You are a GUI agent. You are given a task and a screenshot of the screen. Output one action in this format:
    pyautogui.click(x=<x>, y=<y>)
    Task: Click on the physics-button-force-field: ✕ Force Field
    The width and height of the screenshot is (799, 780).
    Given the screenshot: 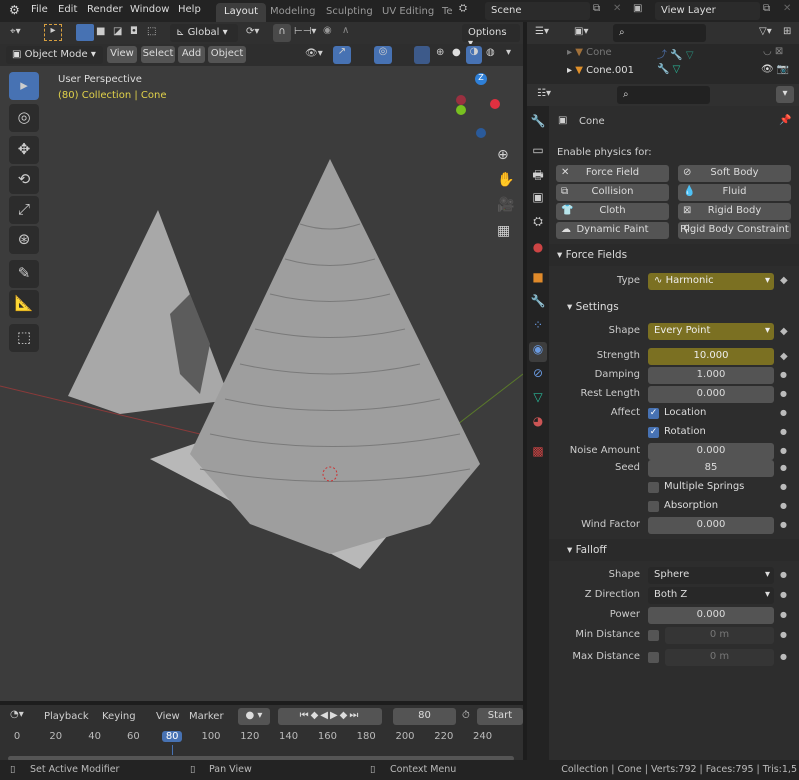 What is the action you would take?
    pyautogui.click(x=612, y=173)
    